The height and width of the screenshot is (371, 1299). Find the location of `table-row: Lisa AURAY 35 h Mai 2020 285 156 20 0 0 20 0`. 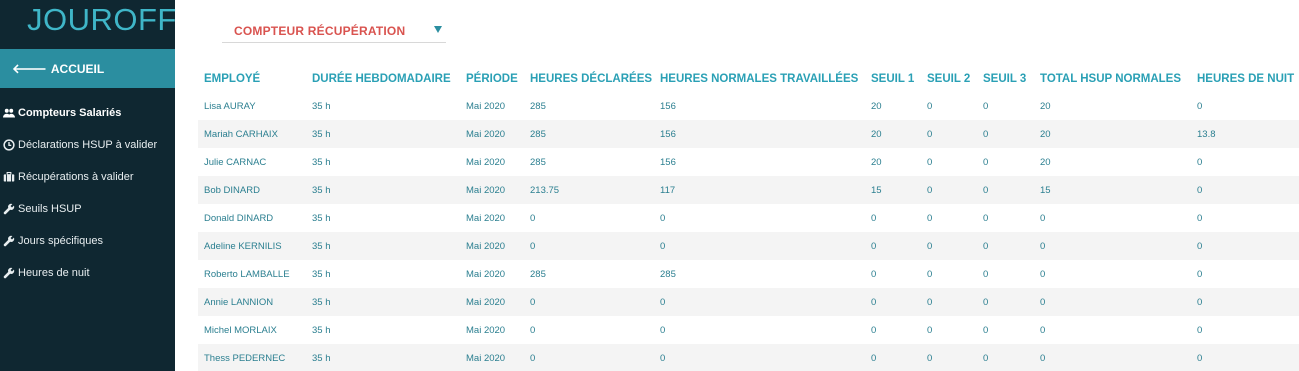

table-row: Lisa AURAY 35 h Mai 2020 285 156 20 0 0 20 0 is located at coordinates (748, 106).